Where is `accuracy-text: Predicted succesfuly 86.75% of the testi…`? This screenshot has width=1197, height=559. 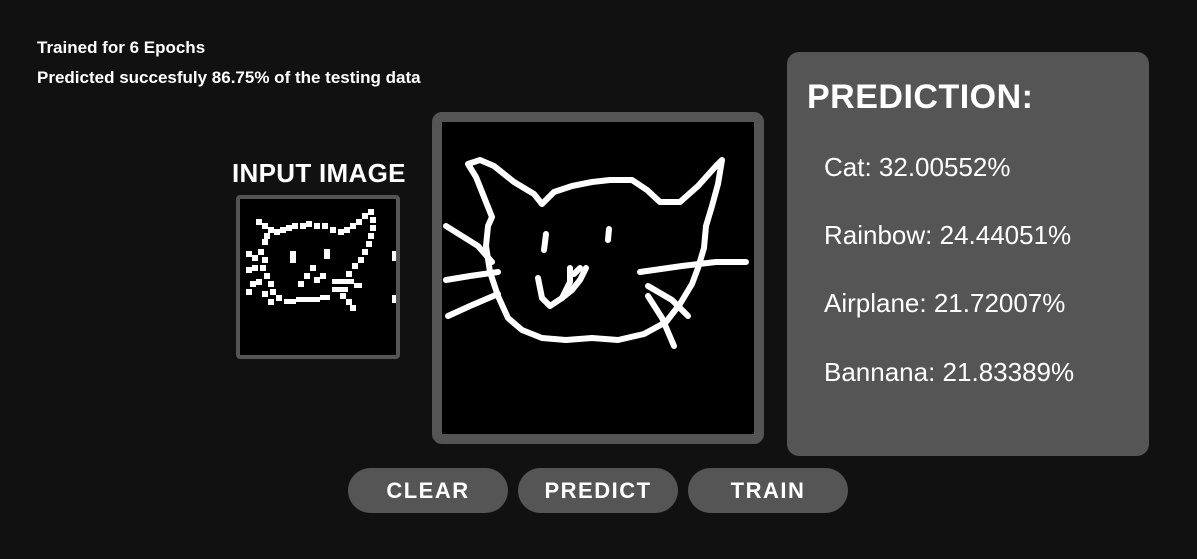
accuracy-text: Predicted succesfuly 86.75% of the testi… is located at coordinates (229, 77).